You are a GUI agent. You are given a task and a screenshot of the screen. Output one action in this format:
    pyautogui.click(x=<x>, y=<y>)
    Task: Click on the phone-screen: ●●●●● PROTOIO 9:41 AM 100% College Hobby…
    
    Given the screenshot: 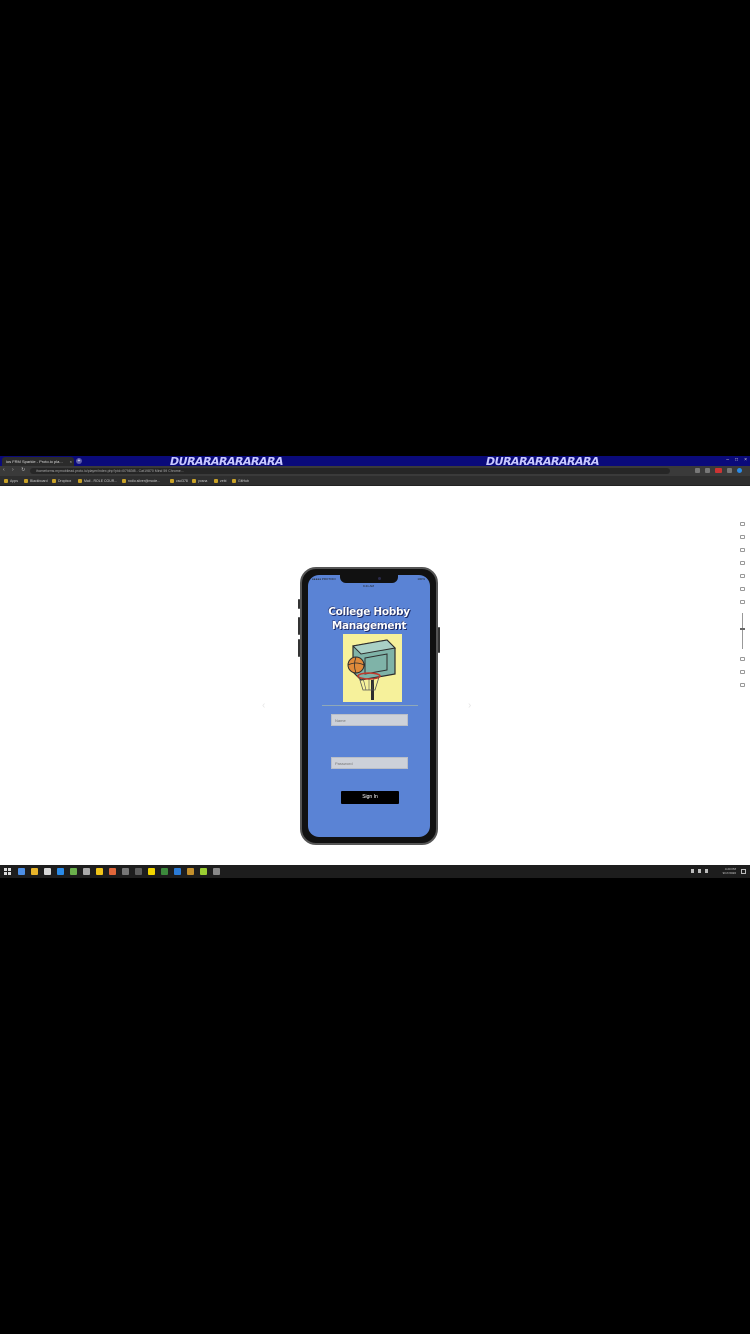 What is the action you would take?
    pyautogui.click(x=369, y=706)
    